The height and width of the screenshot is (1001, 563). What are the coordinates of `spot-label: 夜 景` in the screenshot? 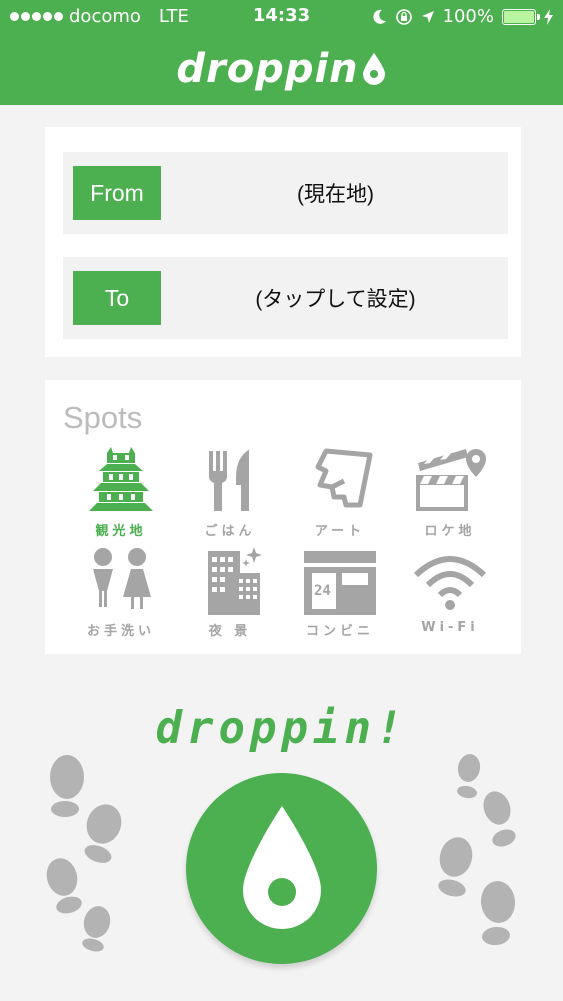 It's located at (230, 631).